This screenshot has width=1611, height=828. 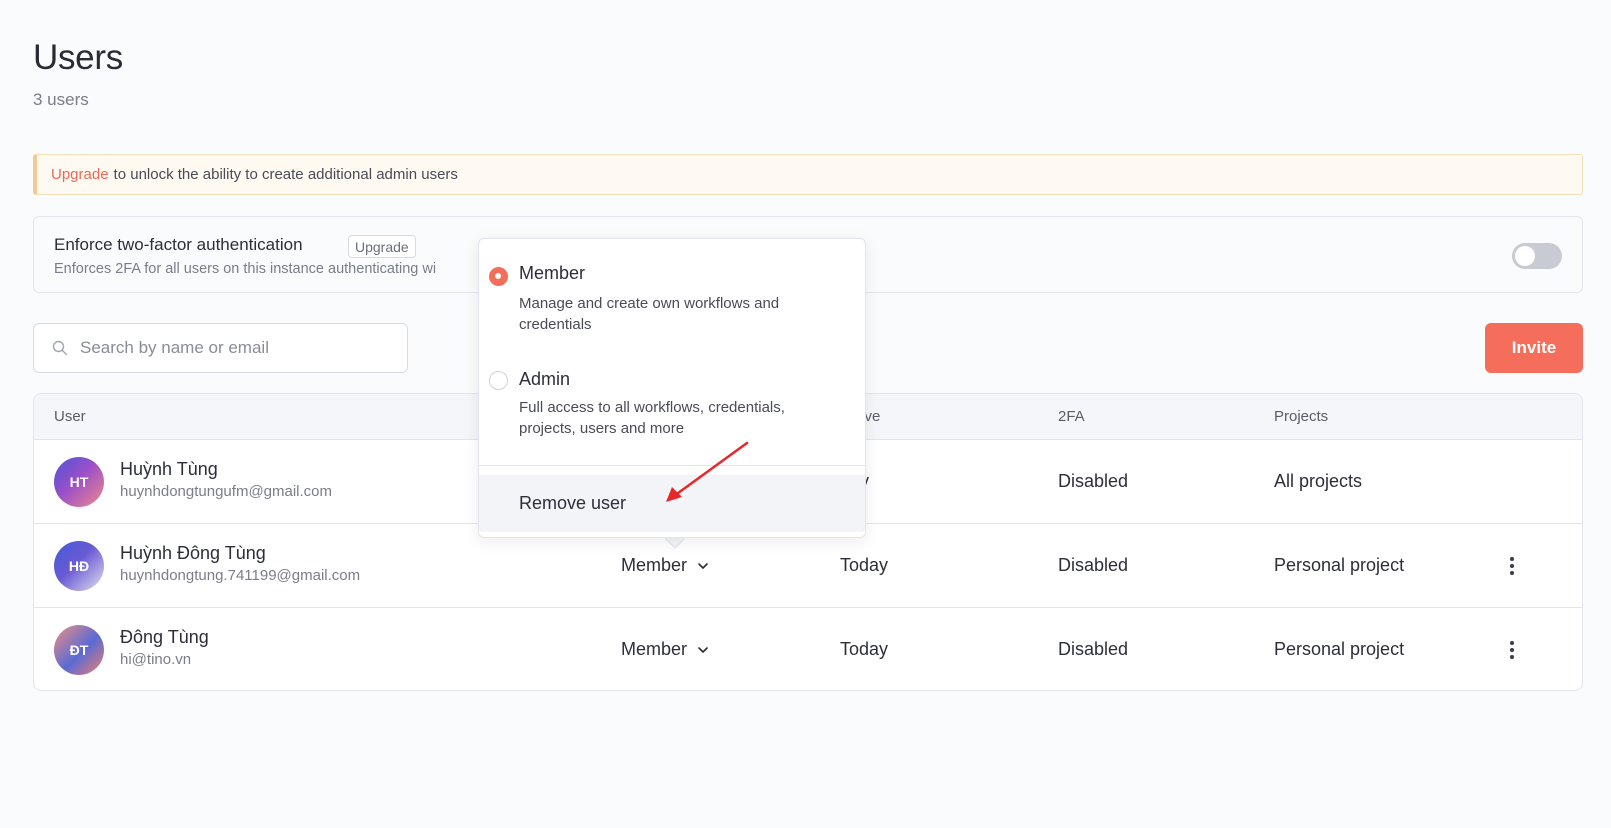 What do you see at coordinates (61, 99) in the screenshot?
I see `user-count: 3 users` at bounding box center [61, 99].